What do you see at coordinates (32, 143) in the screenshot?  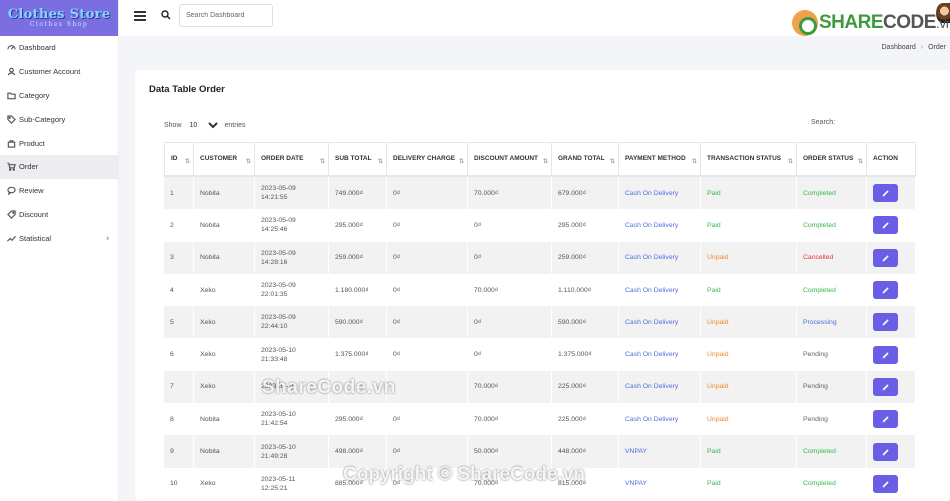 I see `sidebar-item-label: Product` at bounding box center [32, 143].